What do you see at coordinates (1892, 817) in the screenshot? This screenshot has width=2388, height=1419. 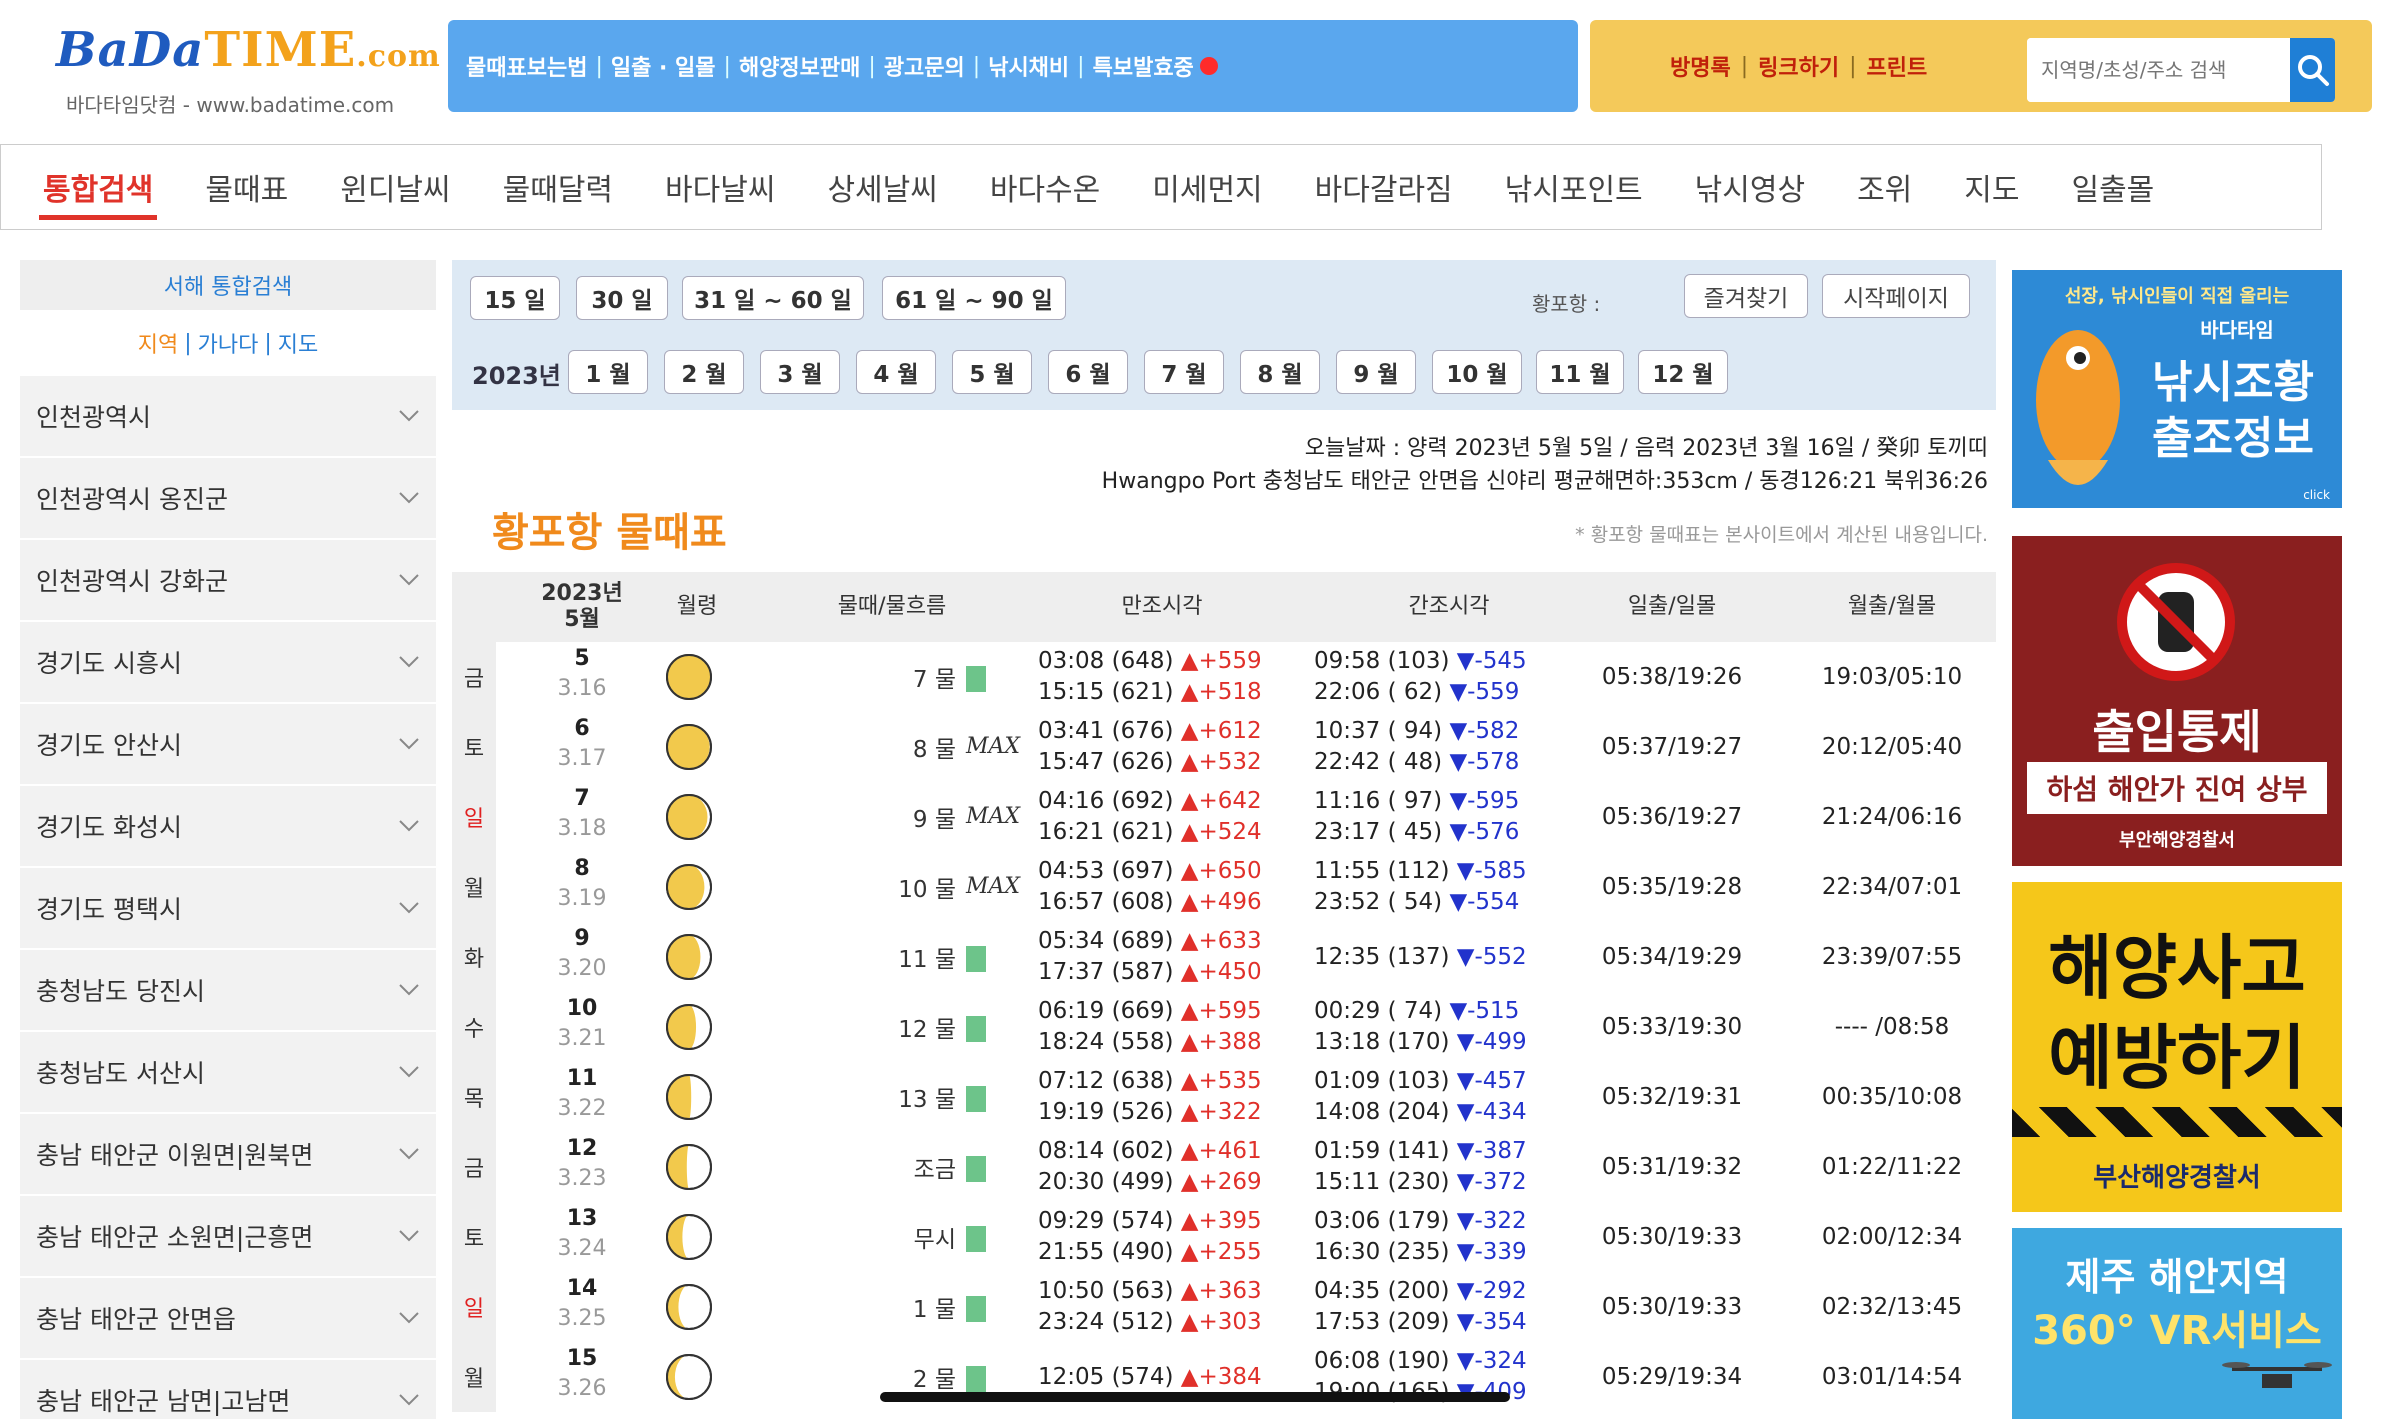 I see `moonrise-moonset: 21:24/06:16` at bounding box center [1892, 817].